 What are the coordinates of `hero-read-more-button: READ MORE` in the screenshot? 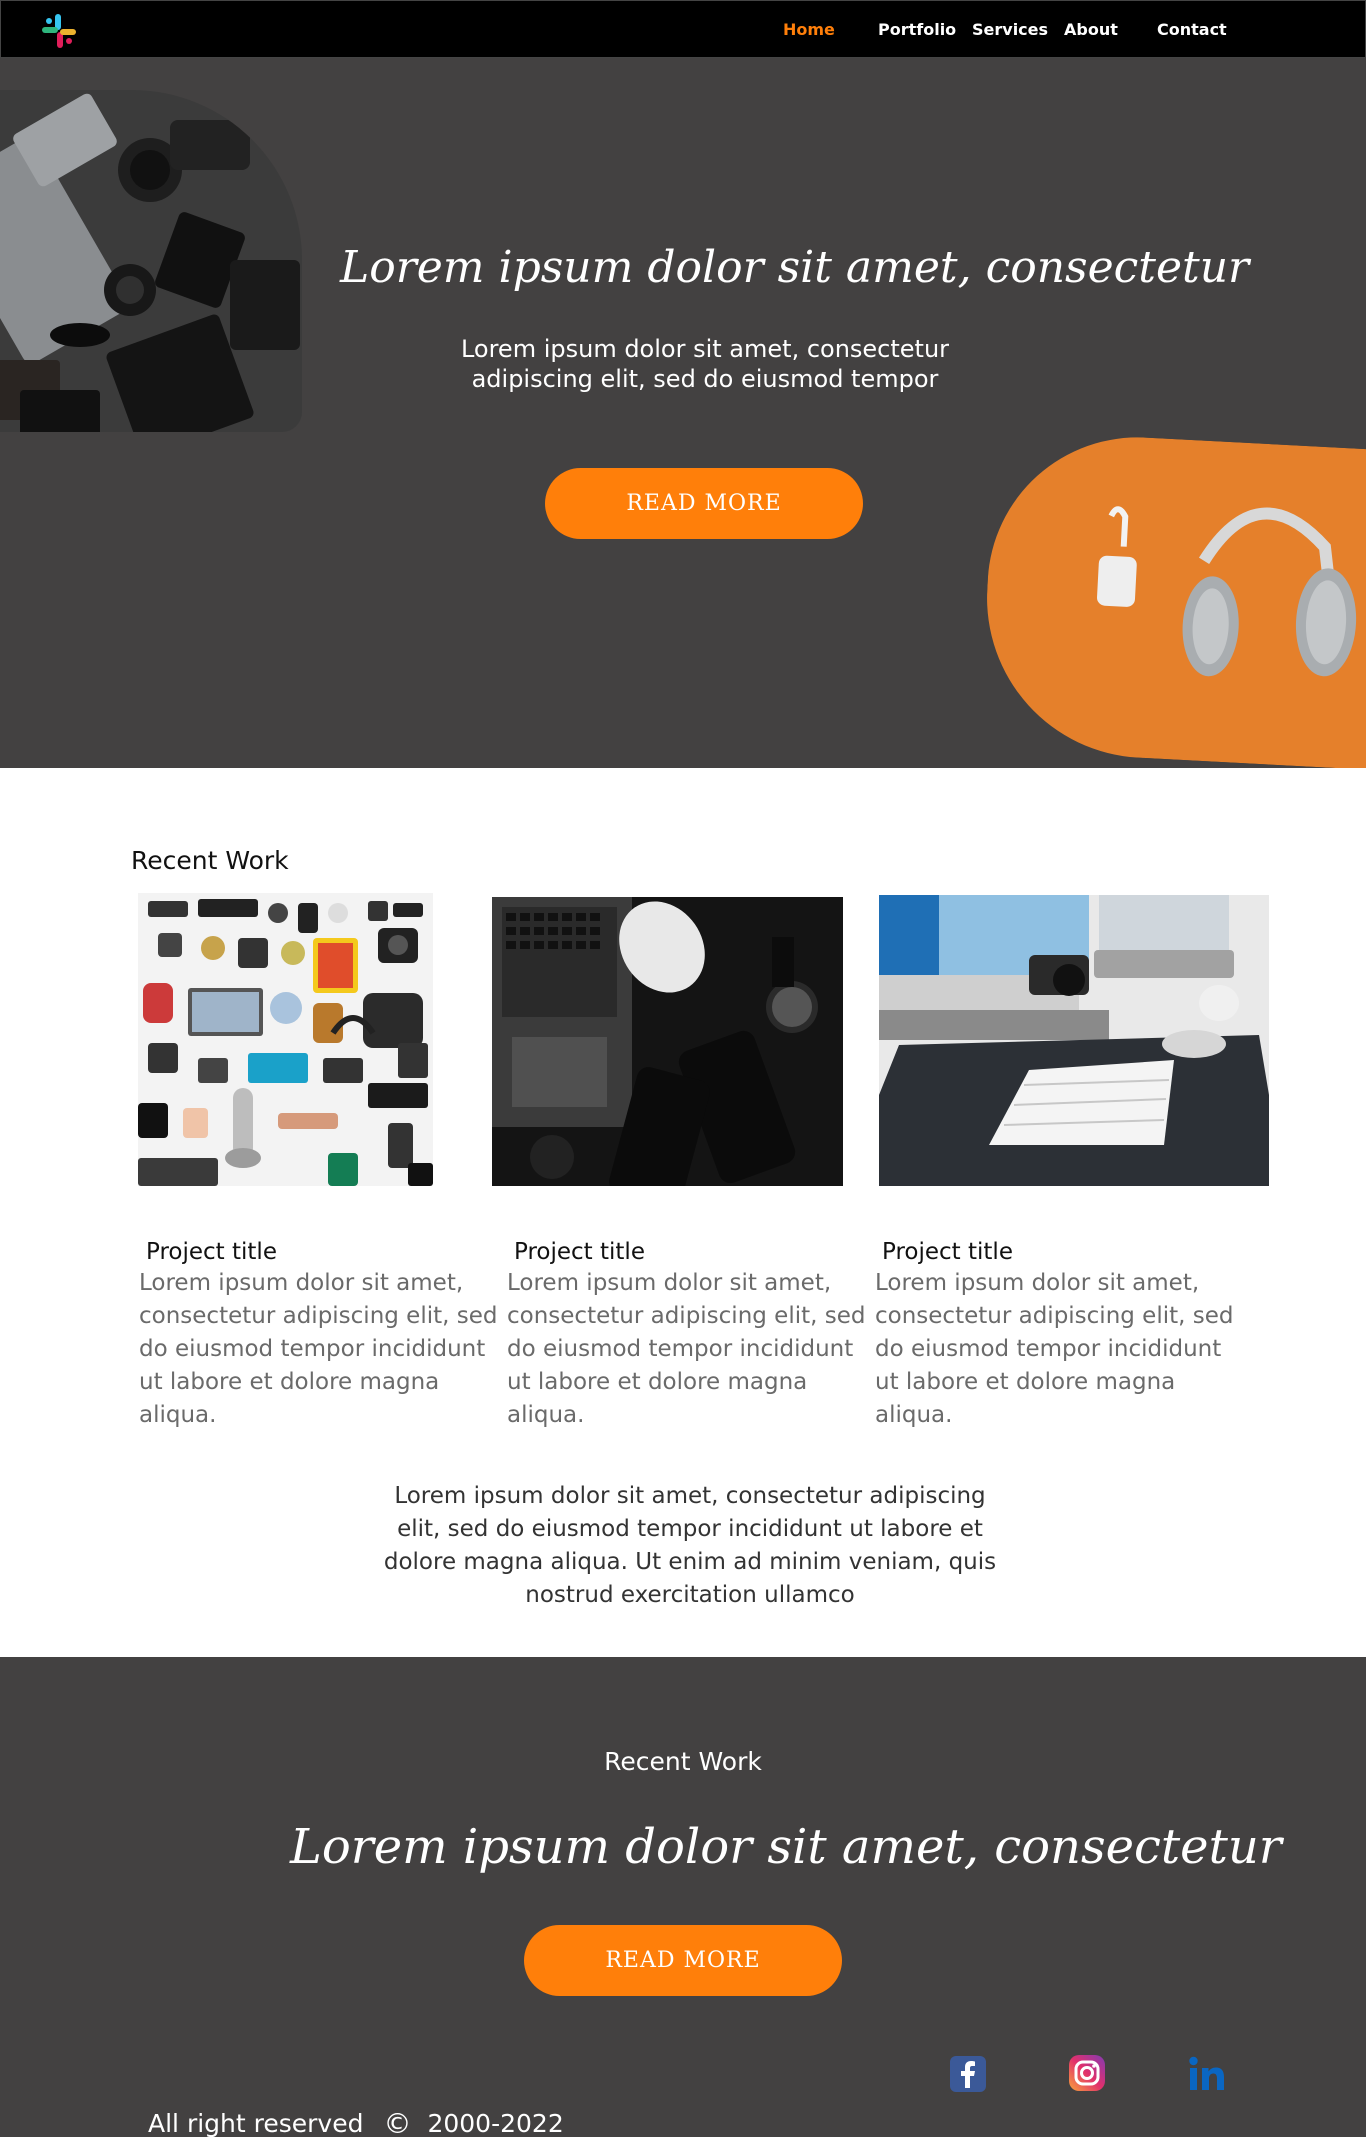 It's located at (704, 503).